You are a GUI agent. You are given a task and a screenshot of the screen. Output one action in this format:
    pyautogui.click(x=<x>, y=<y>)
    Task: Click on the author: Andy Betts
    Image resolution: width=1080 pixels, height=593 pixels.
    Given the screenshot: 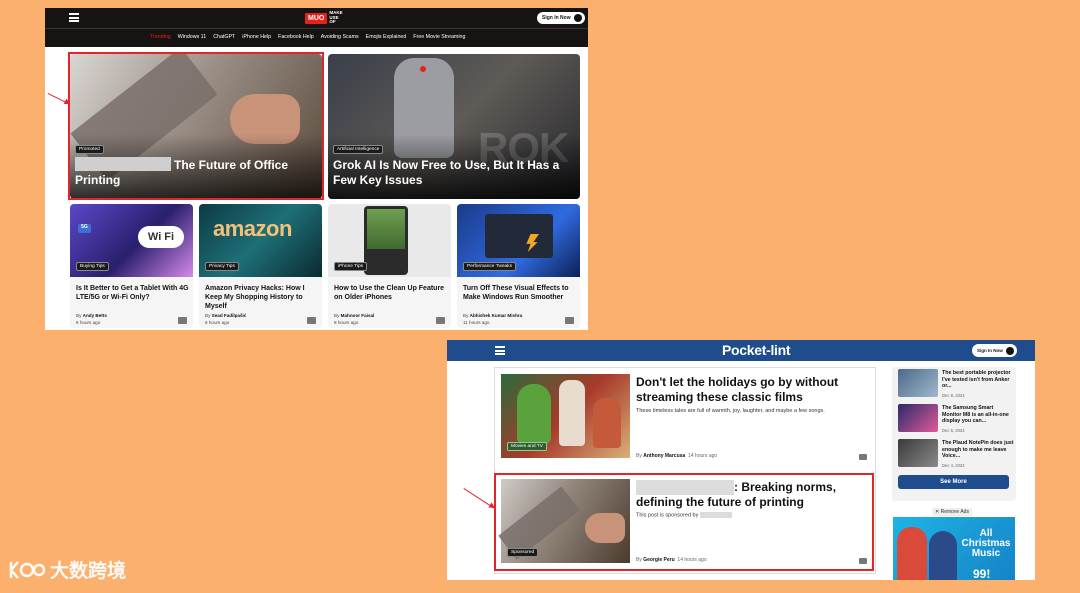 What is the action you would take?
    pyautogui.click(x=95, y=315)
    